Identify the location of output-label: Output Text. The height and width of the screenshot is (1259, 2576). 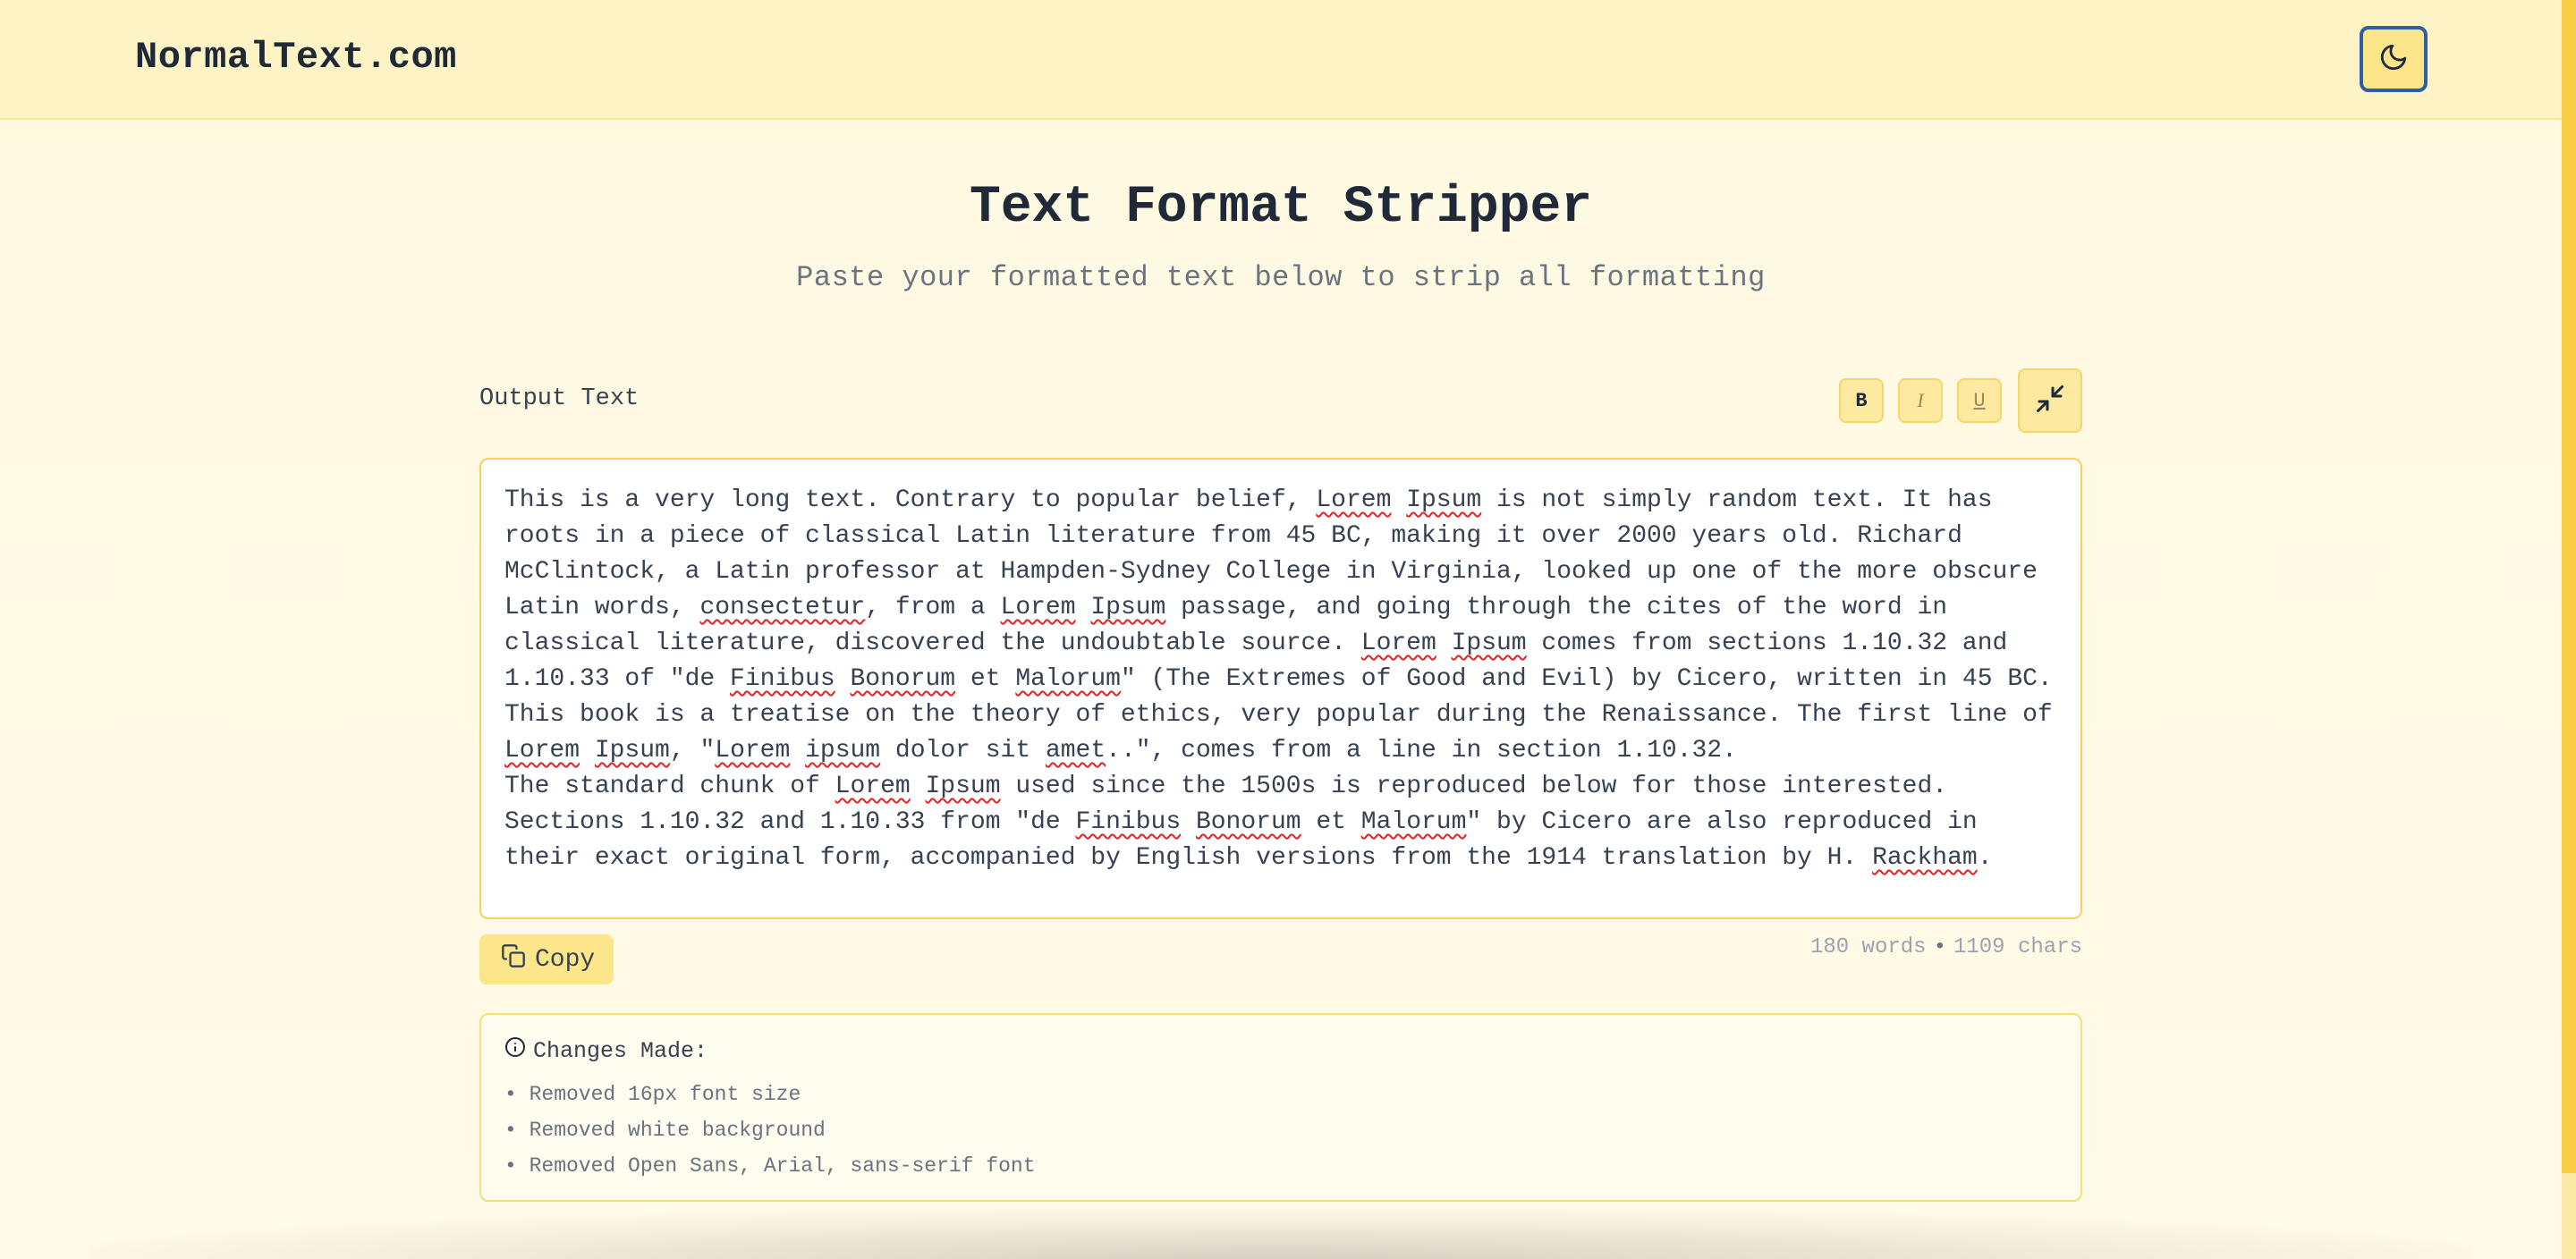
(559, 398).